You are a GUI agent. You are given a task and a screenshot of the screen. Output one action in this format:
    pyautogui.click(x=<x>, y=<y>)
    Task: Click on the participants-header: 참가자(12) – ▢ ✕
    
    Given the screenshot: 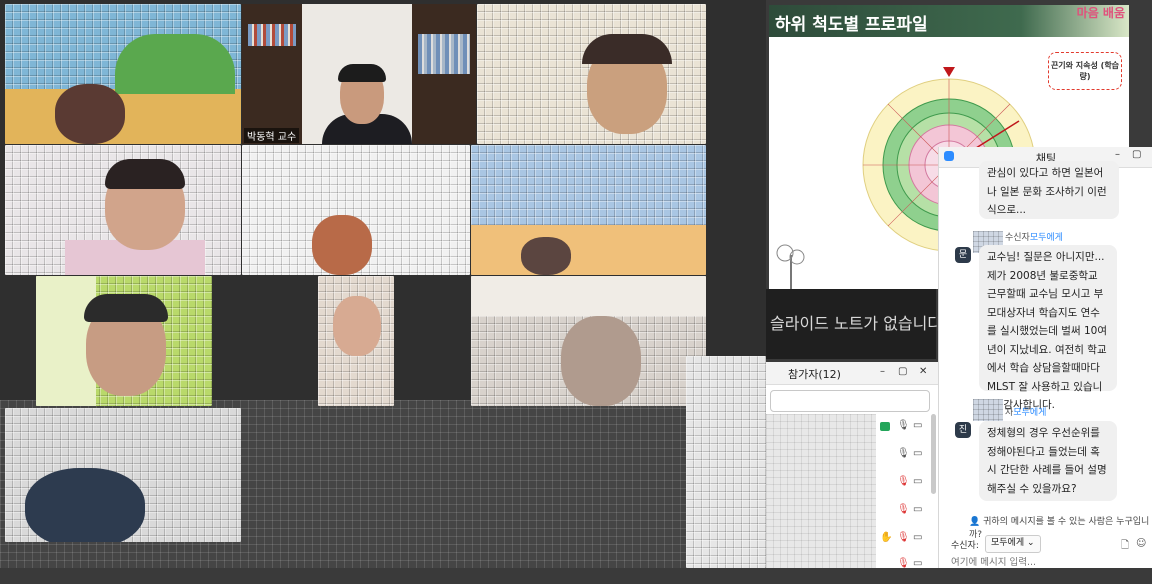 What is the action you would take?
    pyautogui.click(x=852, y=373)
    